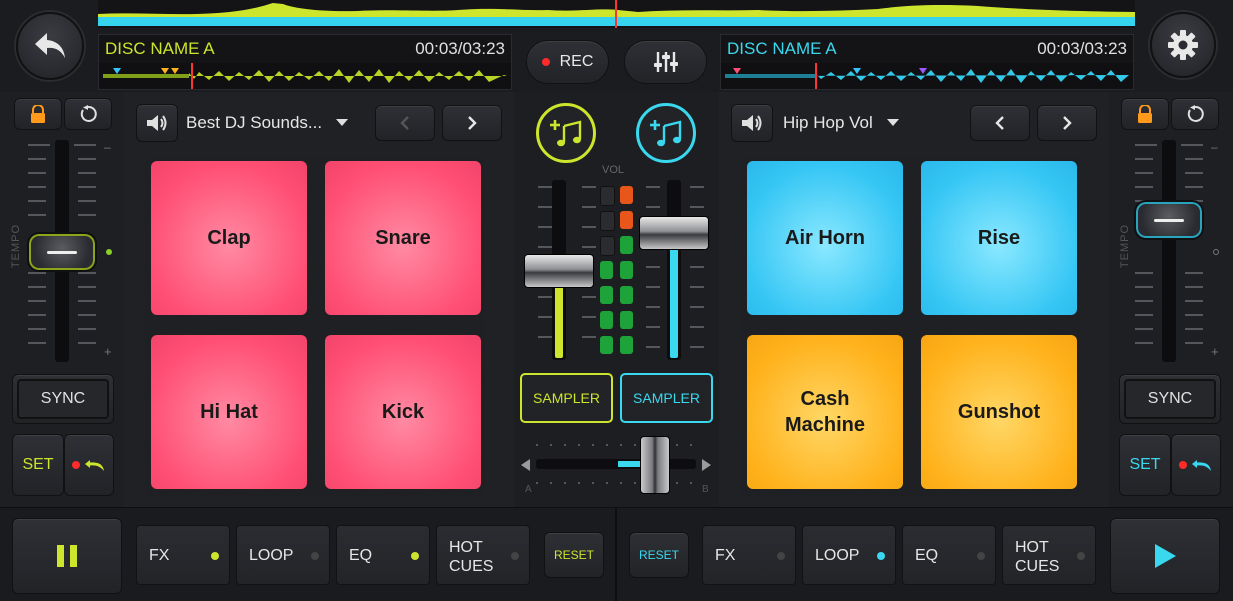 The image size is (1233, 601). What do you see at coordinates (576, 61) in the screenshot?
I see `rec-label: REC` at bounding box center [576, 61].